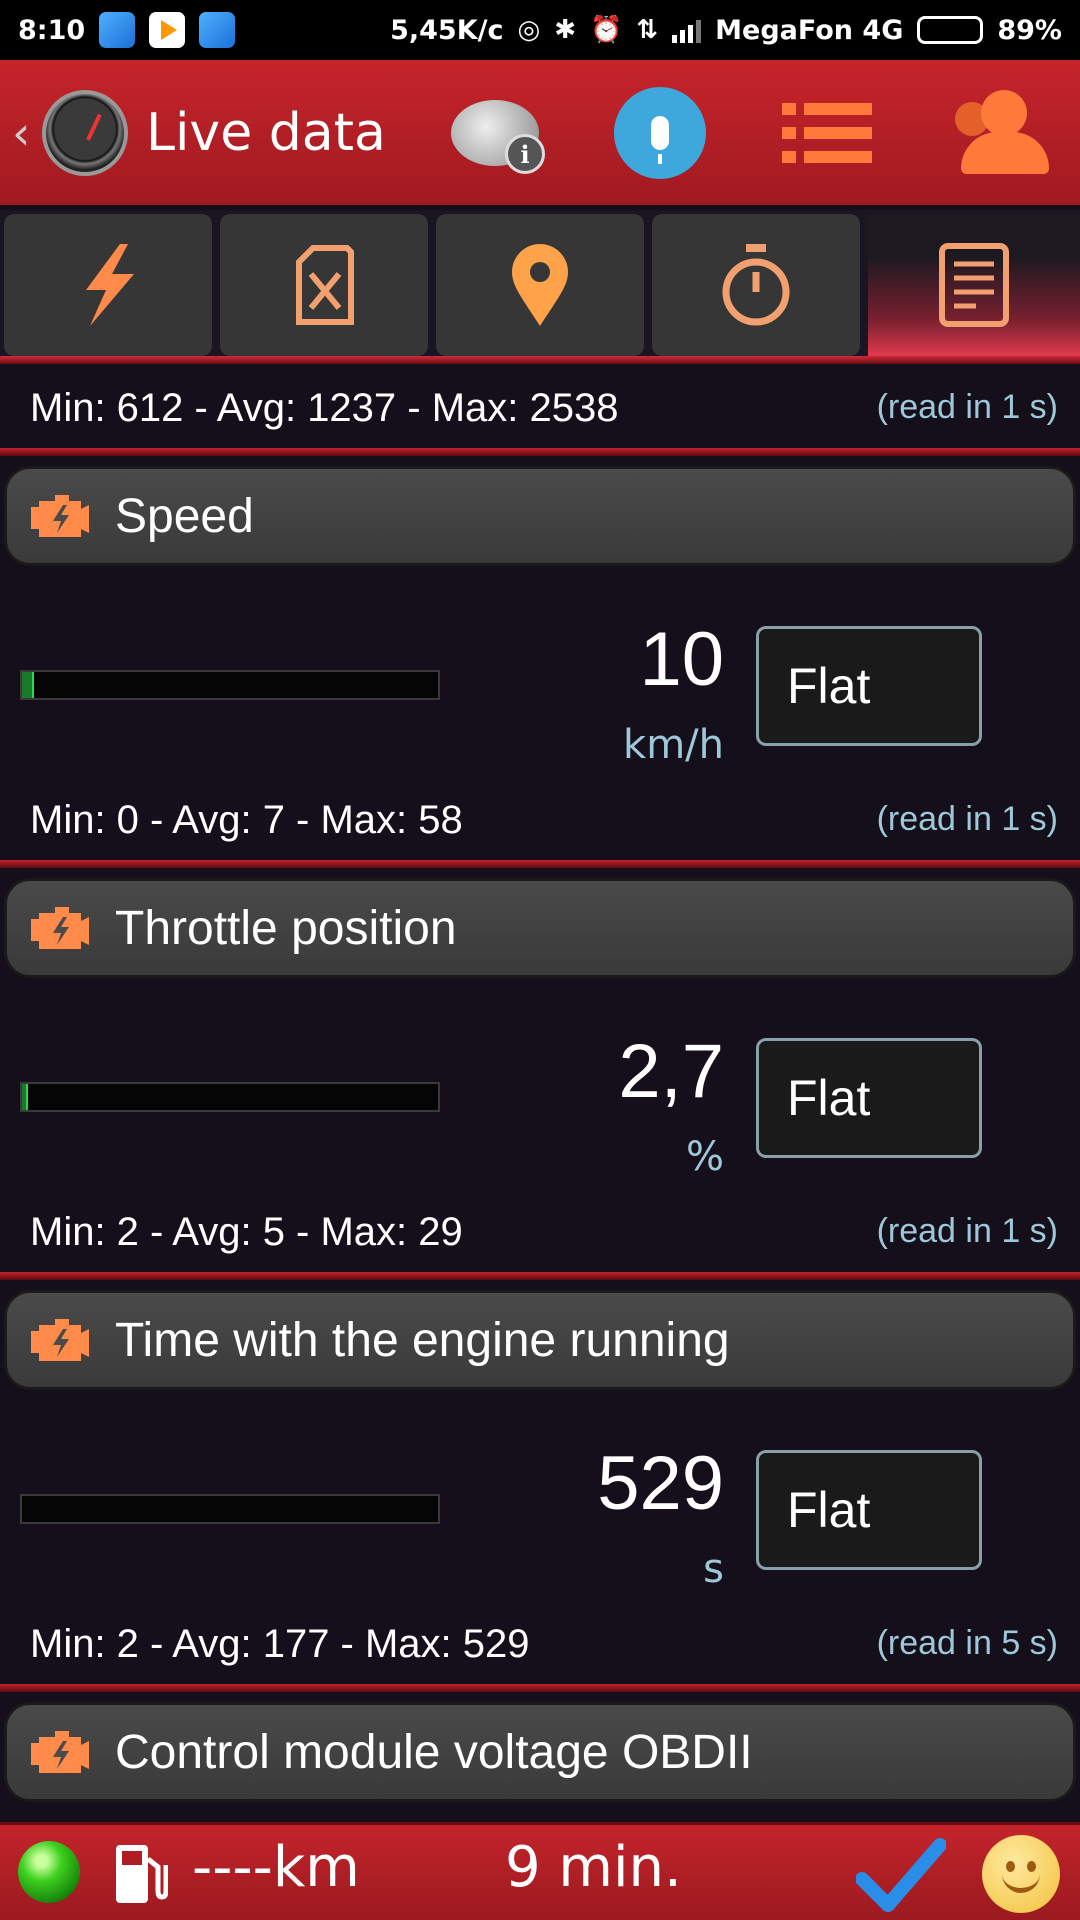  I want to click on stopwatch-icon, so click(756, 285).